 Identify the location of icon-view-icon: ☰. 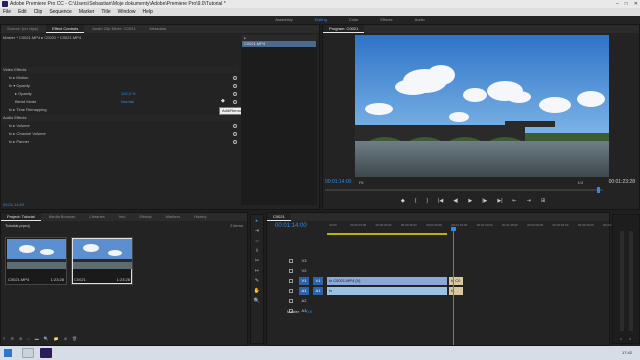
(12, 339).